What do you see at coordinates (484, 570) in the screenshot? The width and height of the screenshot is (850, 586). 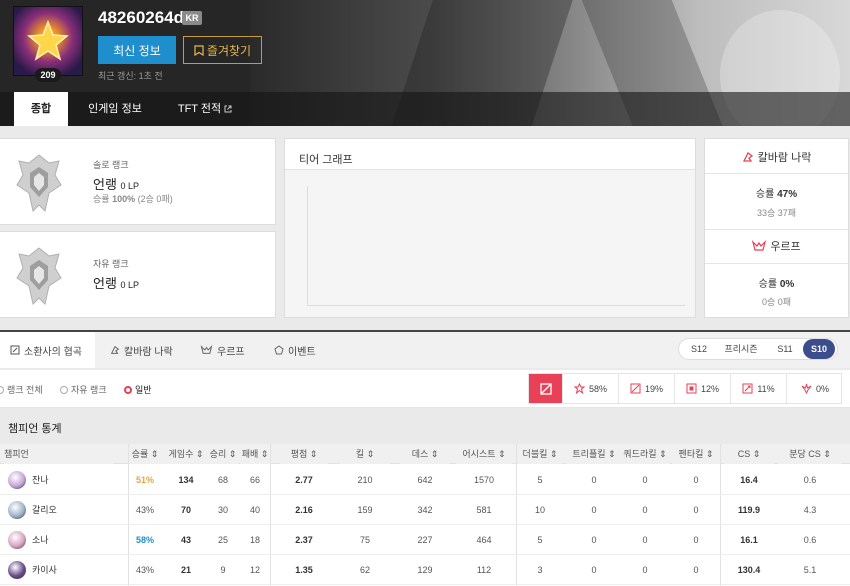 I see `stat-assists: 112` at bounding box center [484, 570].